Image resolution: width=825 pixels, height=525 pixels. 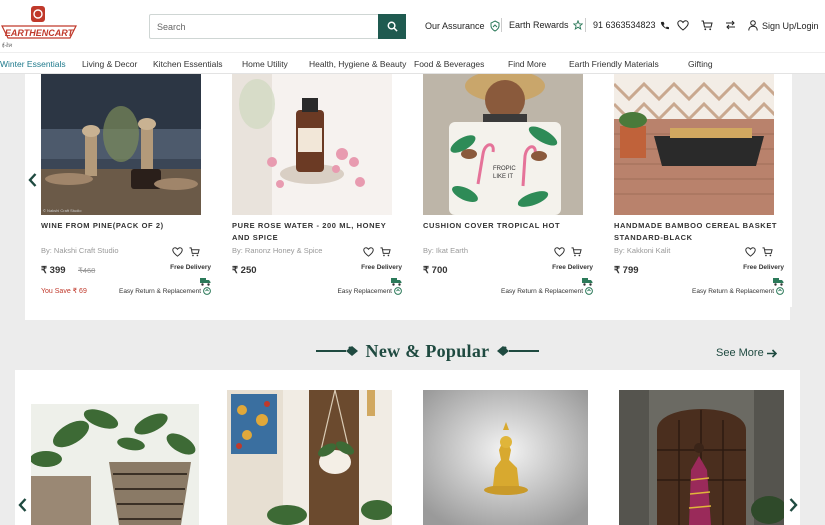 I want to click on see-more-link: See More, so click(x=746, y=353).